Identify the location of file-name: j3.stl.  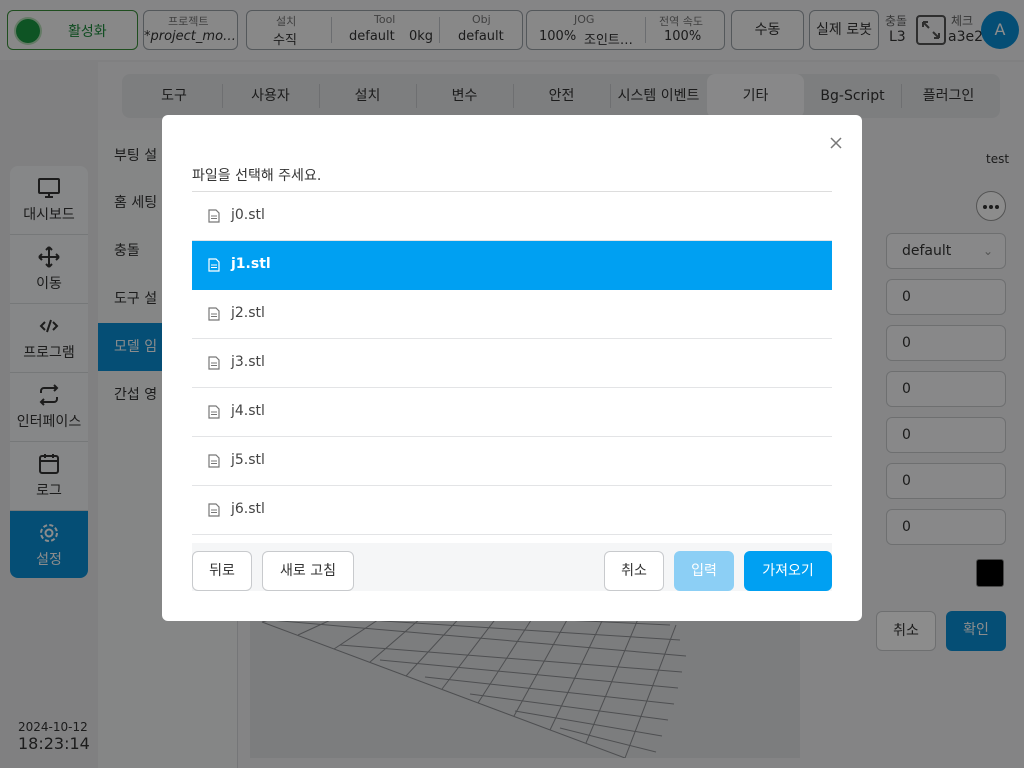
(248, 362).